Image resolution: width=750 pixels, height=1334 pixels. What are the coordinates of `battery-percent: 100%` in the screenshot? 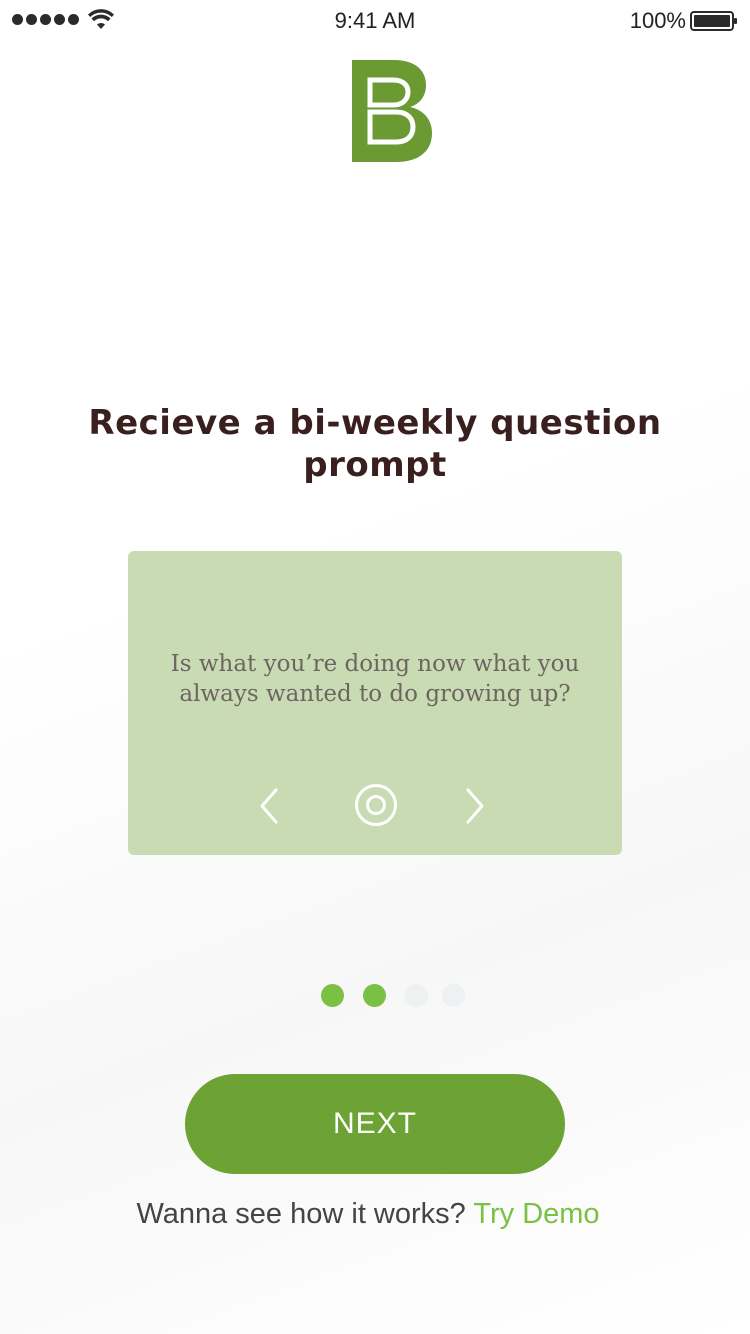 It's located at (657, 20).